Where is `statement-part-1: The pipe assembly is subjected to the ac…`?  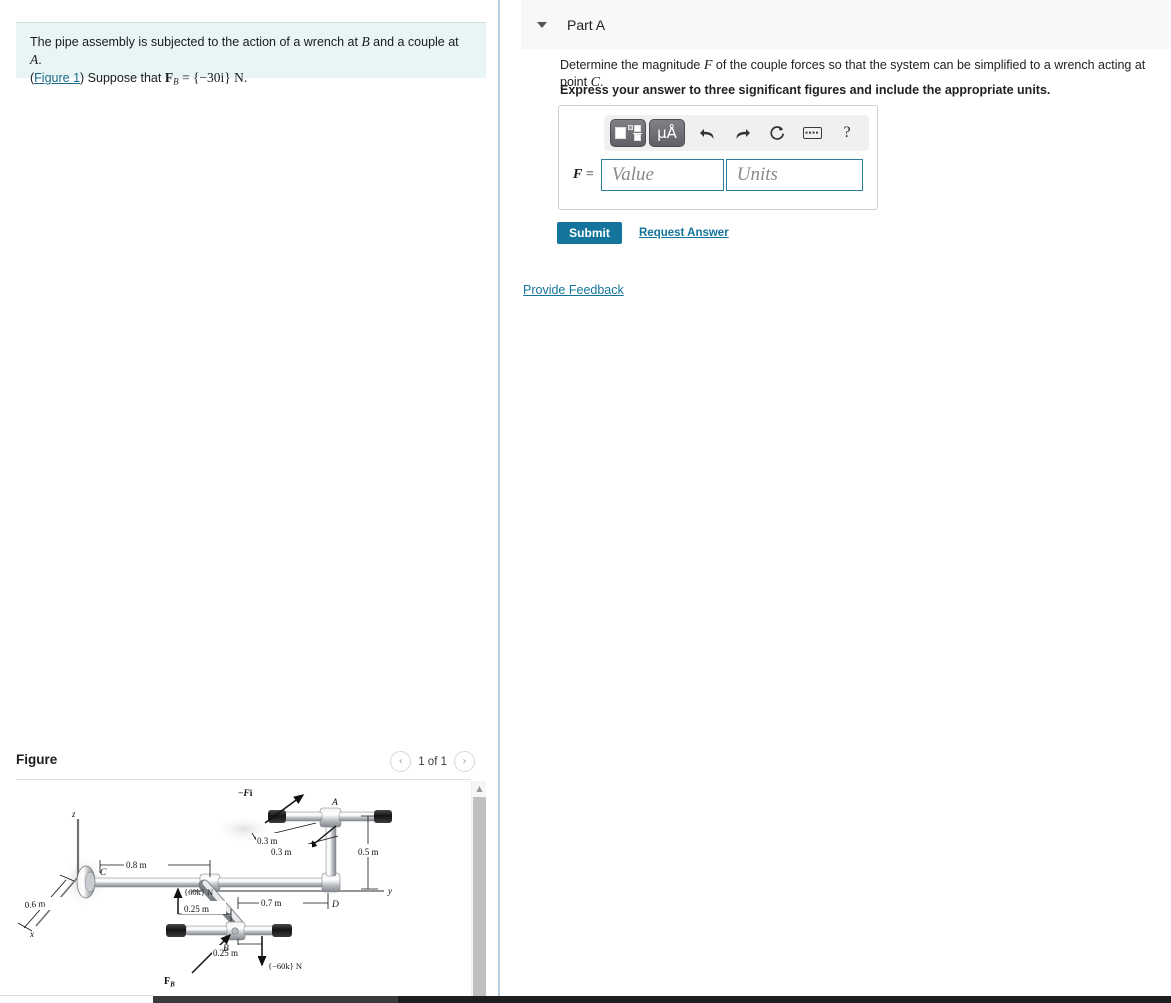 statement-part-1: The pipe assembly is subjected to the ac… is located at coordinates (196, 42).